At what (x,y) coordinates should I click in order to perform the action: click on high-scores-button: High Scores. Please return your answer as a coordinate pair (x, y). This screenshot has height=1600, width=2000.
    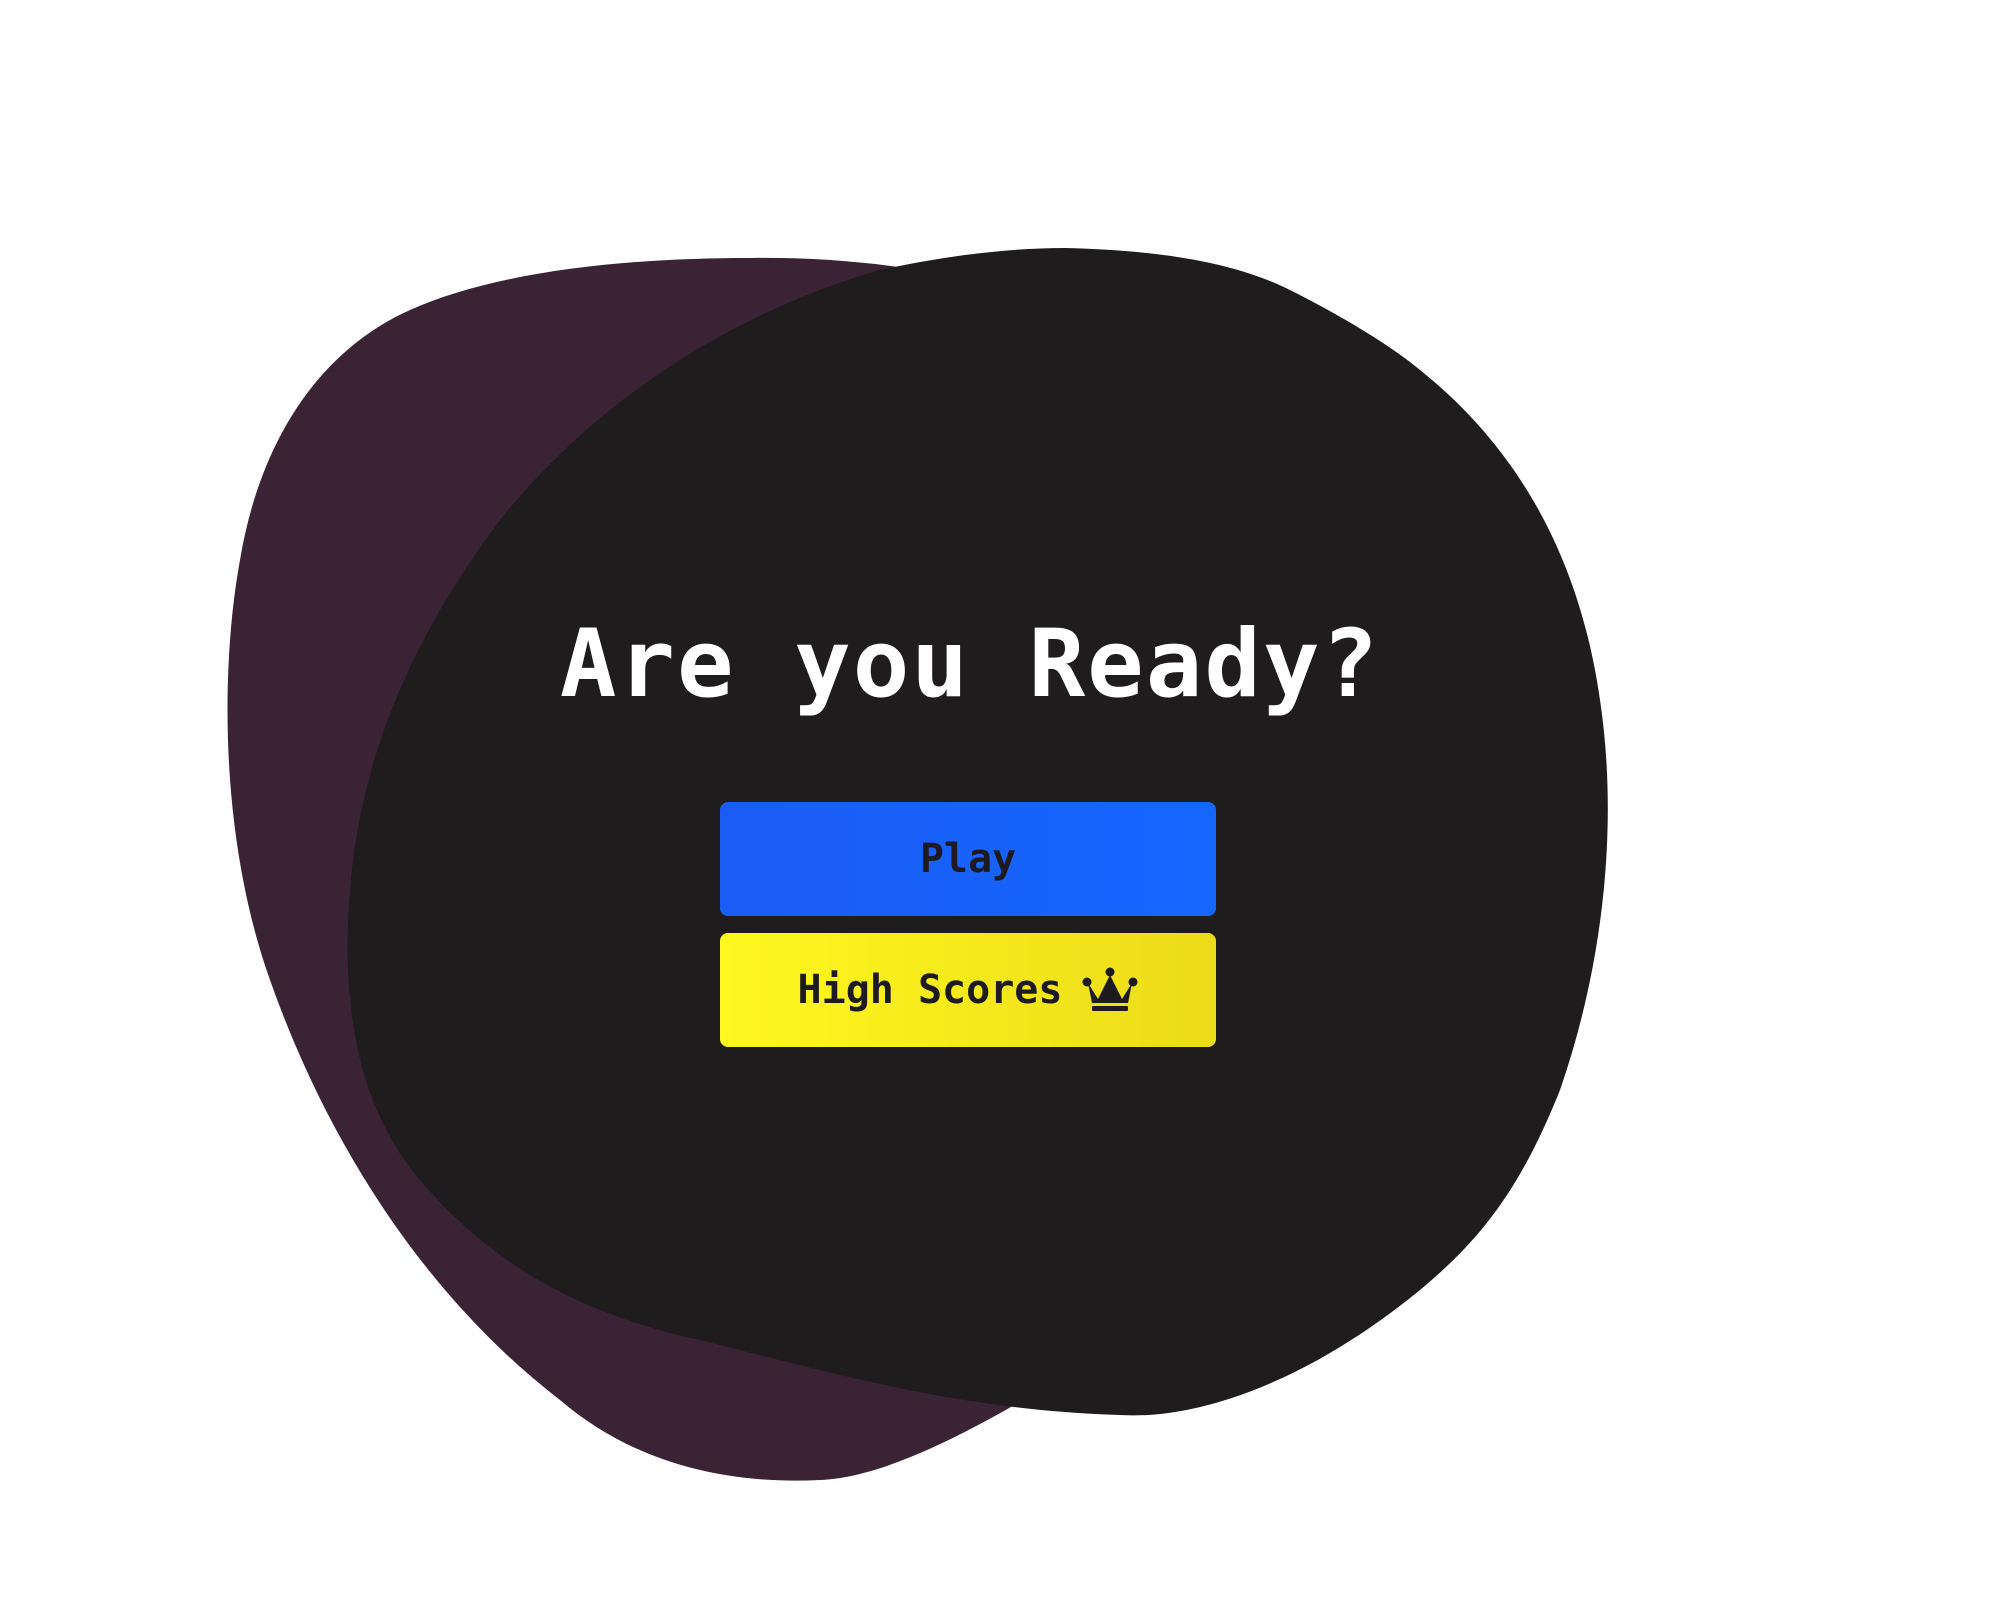
    Looking at the image, I should click on (968, 990).